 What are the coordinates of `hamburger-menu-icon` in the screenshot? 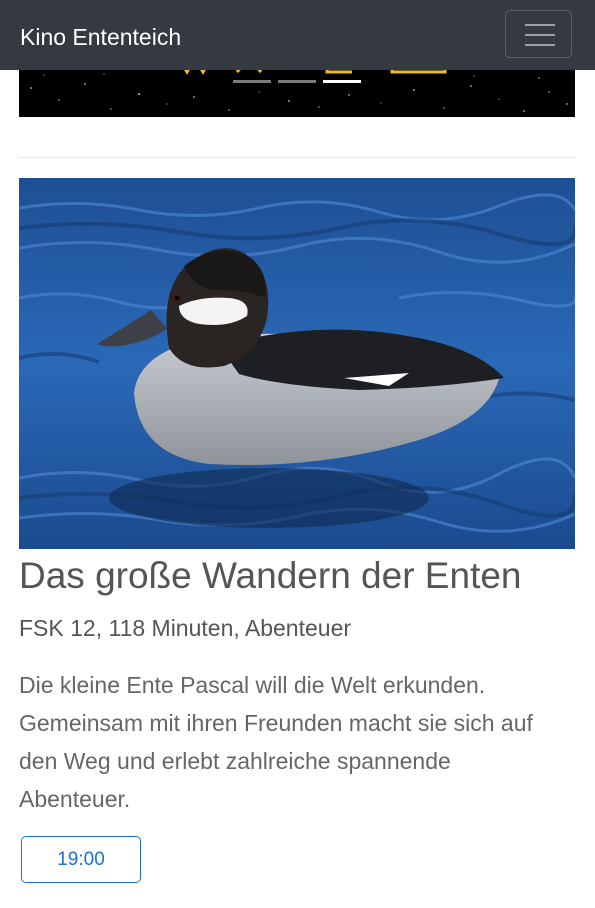 It's located at (540, 25).